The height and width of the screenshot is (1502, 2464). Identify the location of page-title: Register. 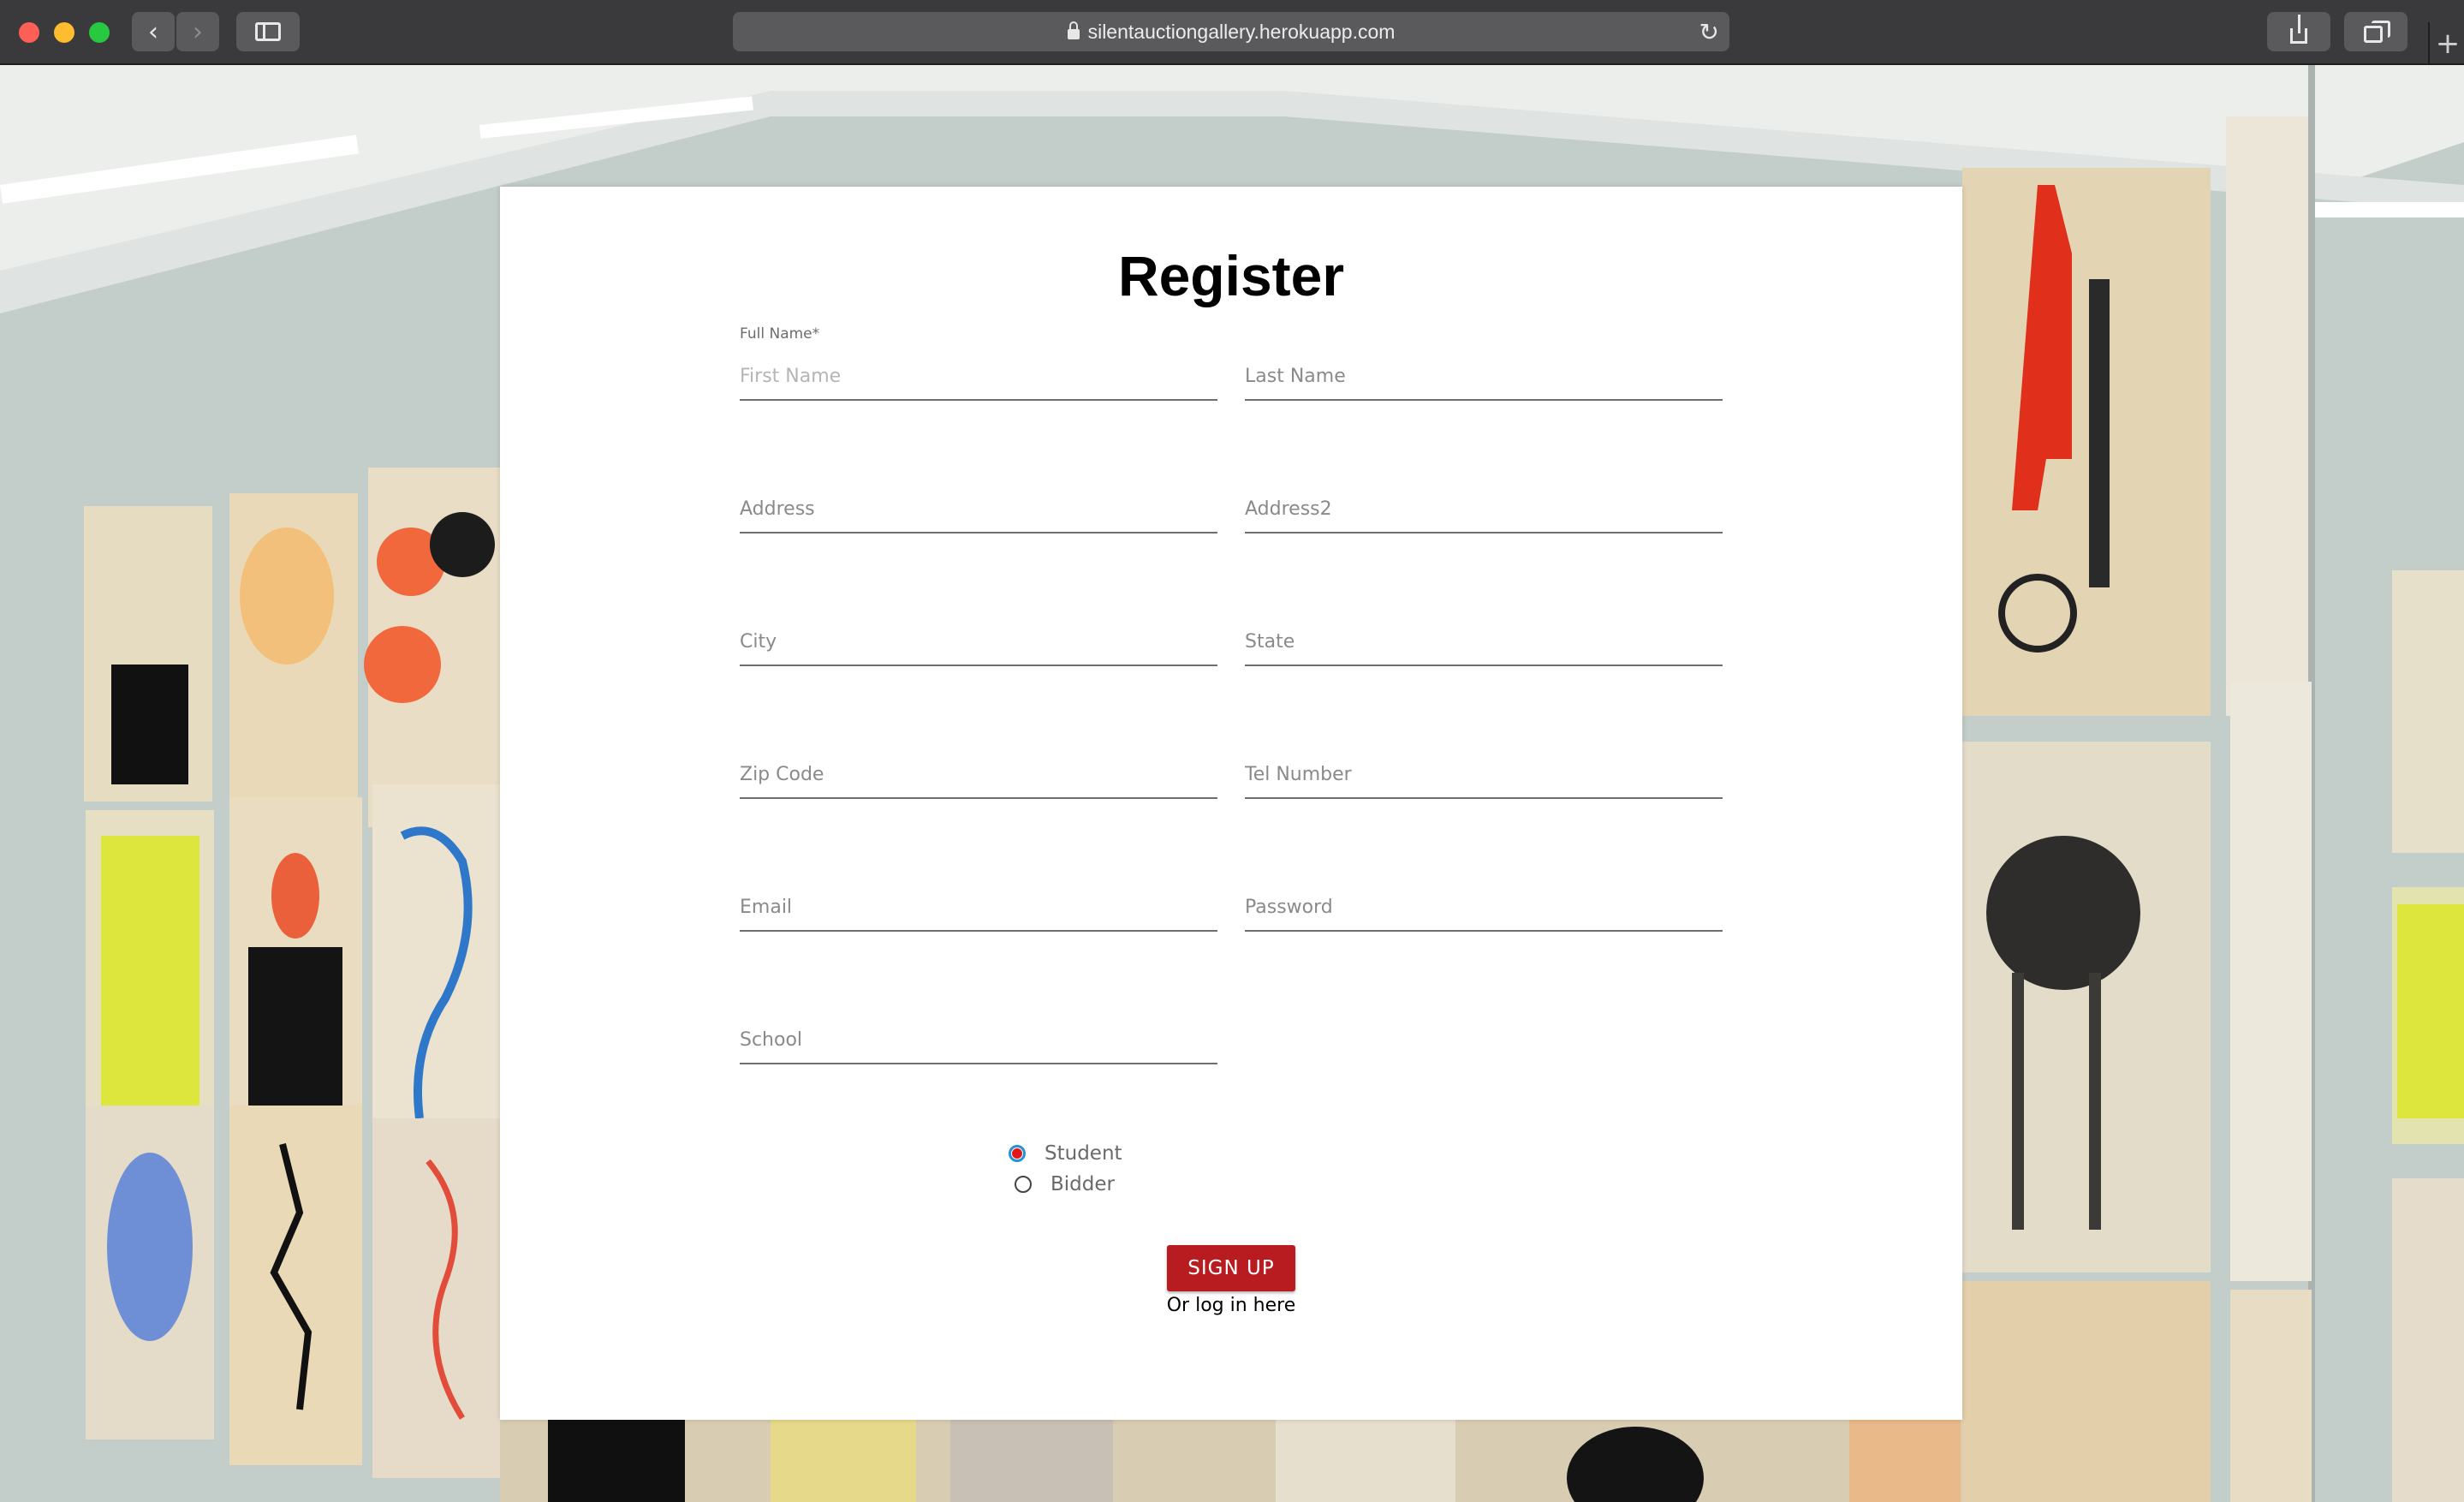
(1231, 275).